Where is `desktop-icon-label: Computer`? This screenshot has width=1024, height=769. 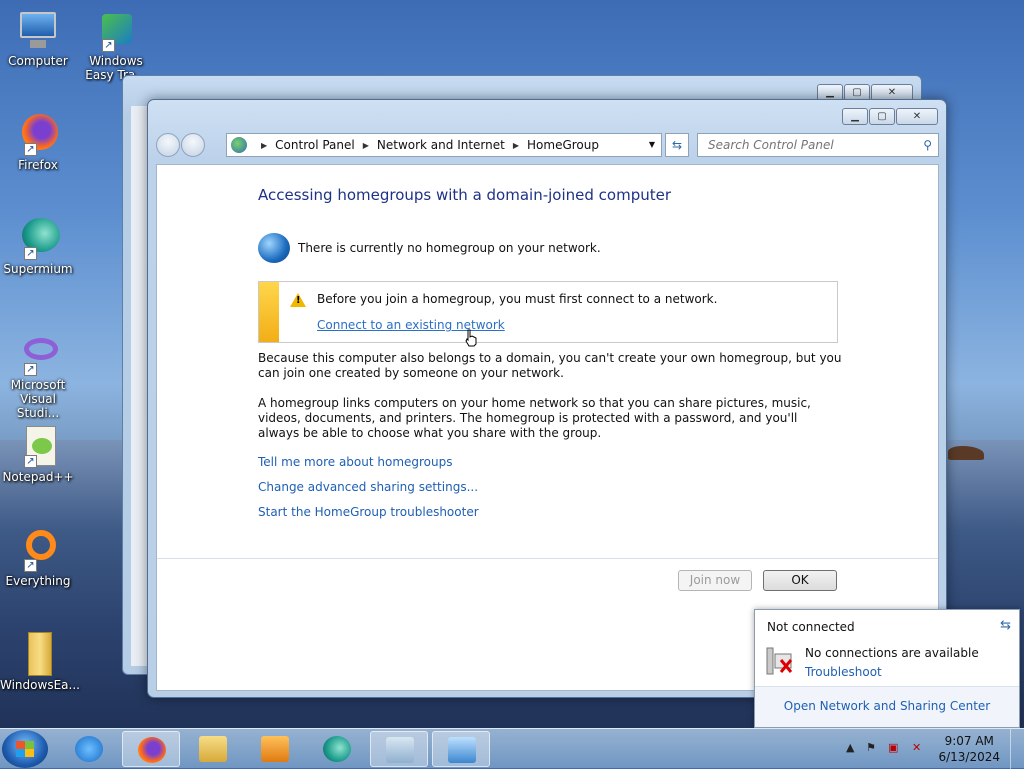
desktop-icon-label: Computer is located at coordinates (38, 61).